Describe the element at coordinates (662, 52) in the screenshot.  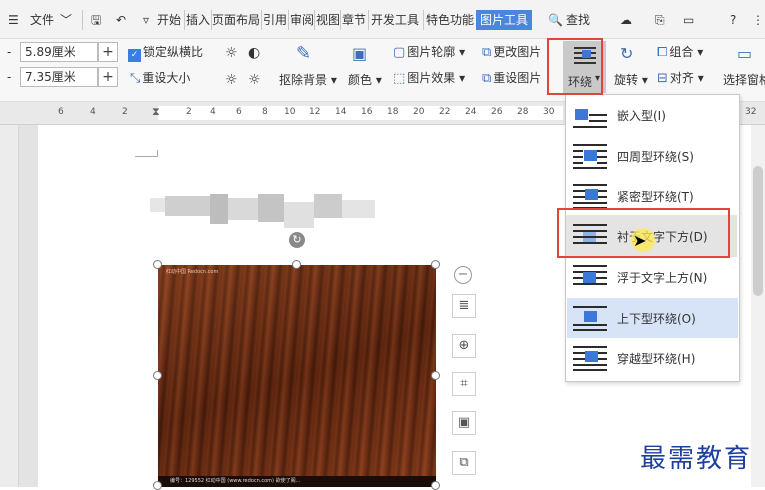
I see `group-icon: ⧠` at that location.